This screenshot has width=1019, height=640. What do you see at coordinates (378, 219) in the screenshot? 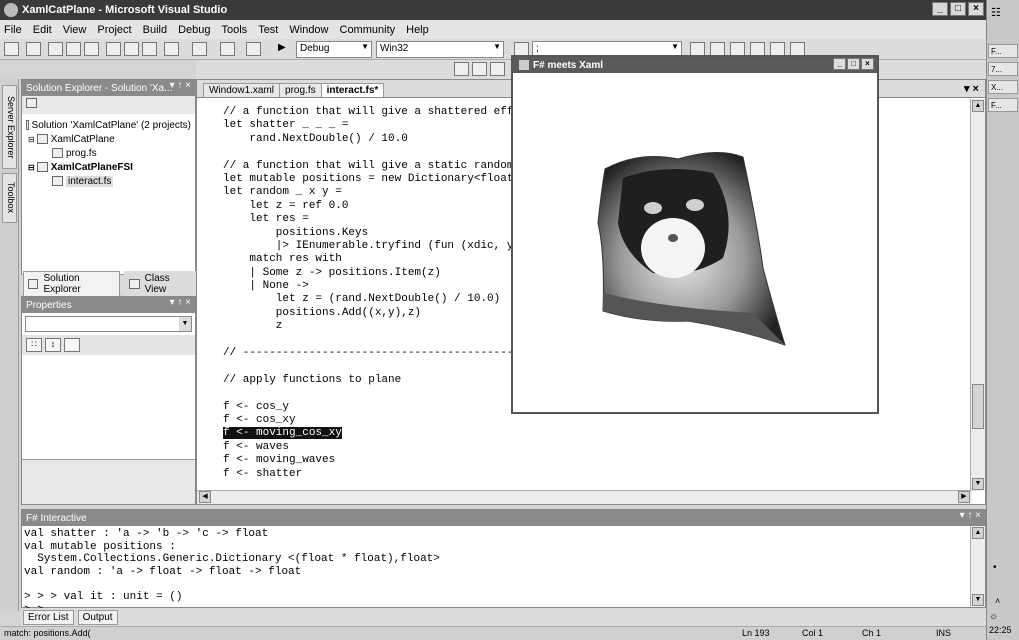
I see `code-line: let res =` at bounding box center [378, 219].